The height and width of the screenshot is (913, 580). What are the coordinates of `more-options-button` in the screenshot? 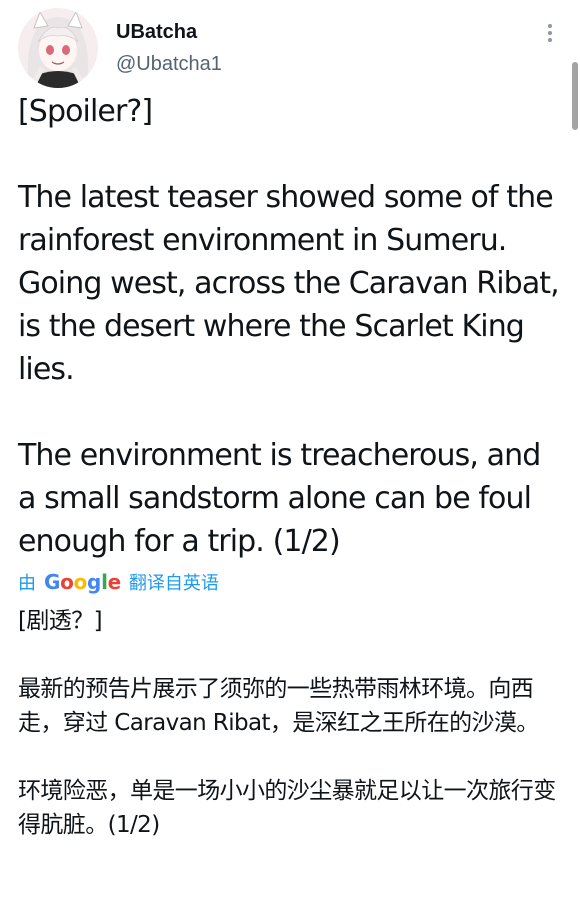 It's located at (550, 33).